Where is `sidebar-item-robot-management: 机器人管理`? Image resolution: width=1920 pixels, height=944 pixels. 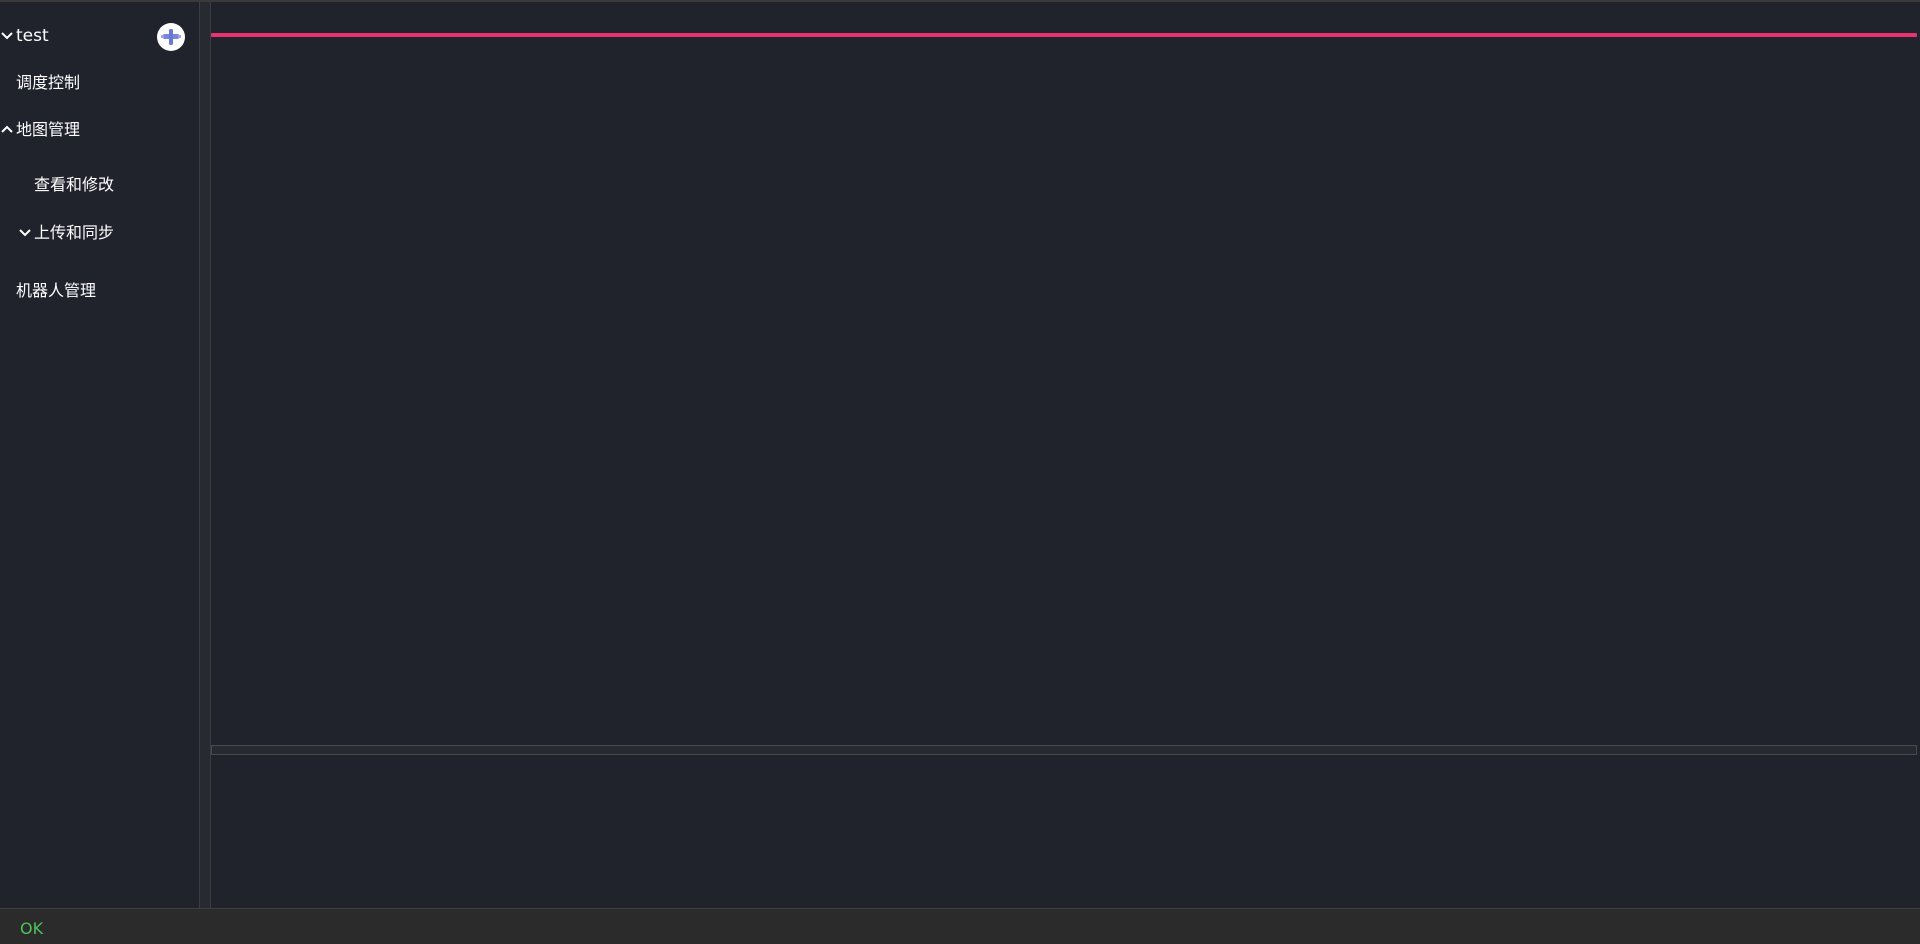
sidebar-item-robot-management: 机器人管理 is located at coordinates (56, 291).